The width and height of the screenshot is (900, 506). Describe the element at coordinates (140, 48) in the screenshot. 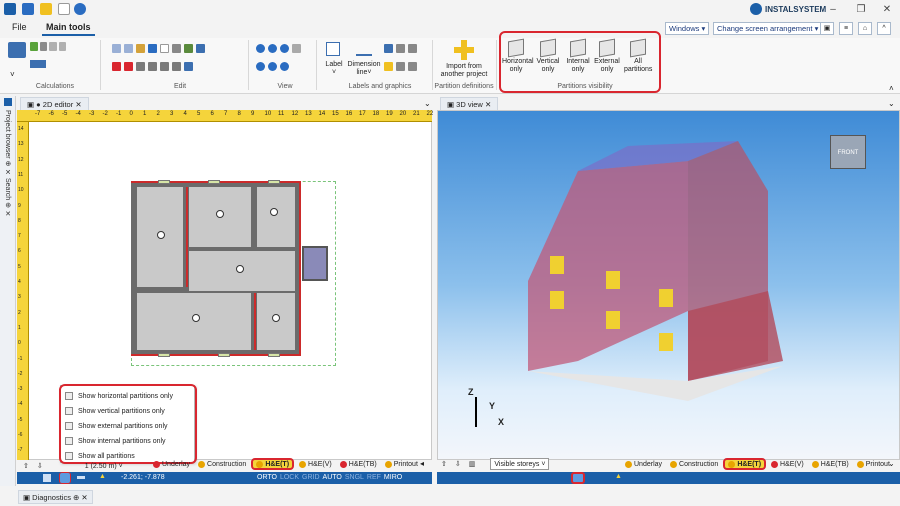

I see `clipboard-icon` at that location.